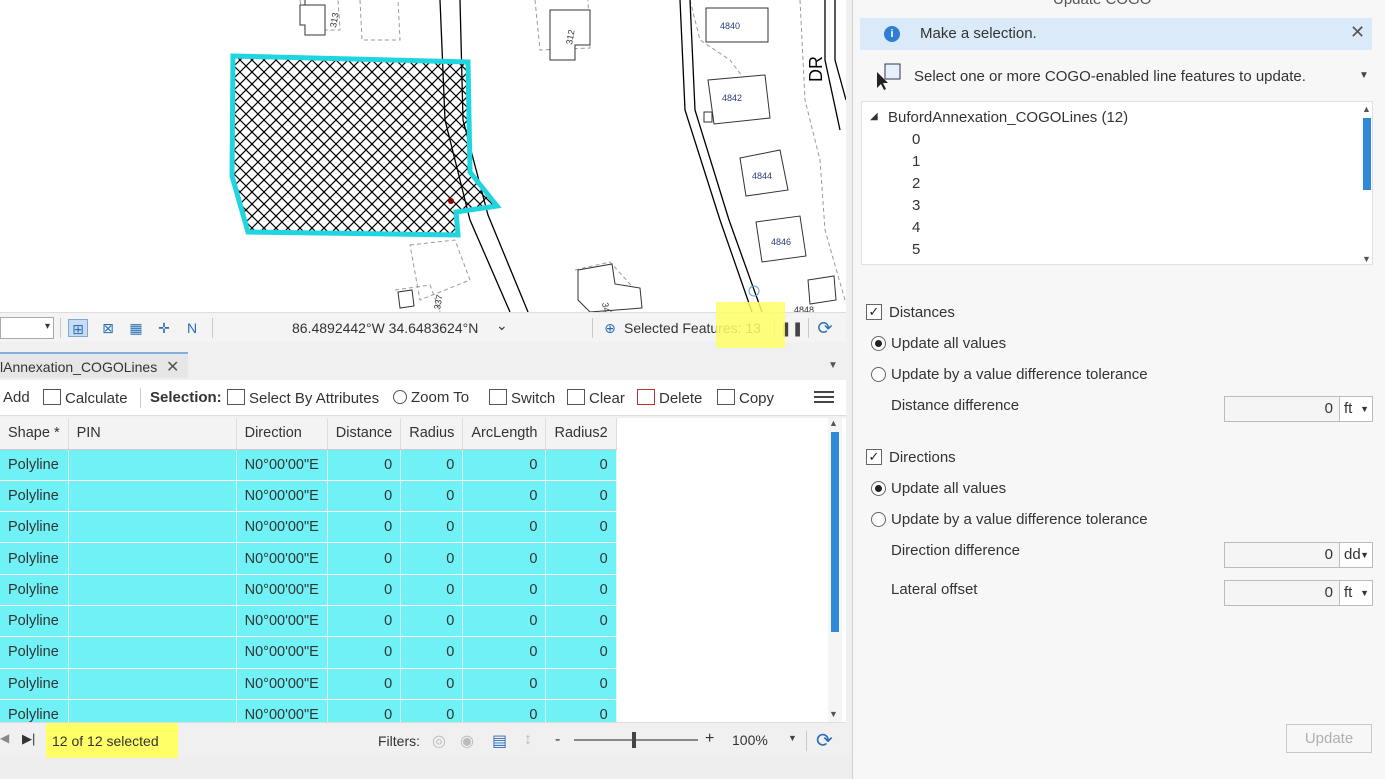 The height and width of the screenshot is (779, 1385). I want to click on copy-button: Copy, so click(745, 398).